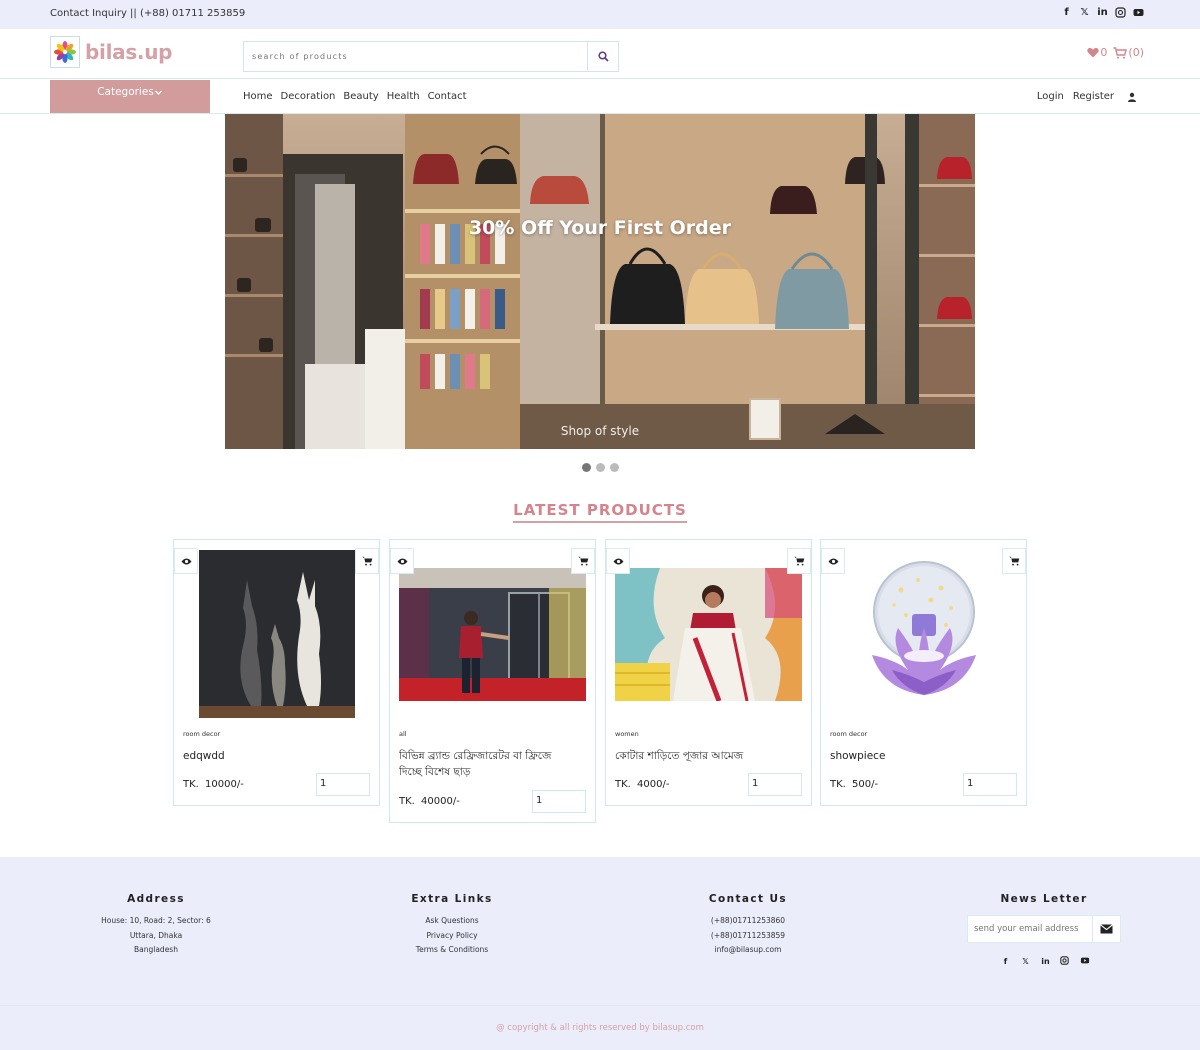 The image size is (1200, 1050). I want to click on search-button, so click(602, 56).